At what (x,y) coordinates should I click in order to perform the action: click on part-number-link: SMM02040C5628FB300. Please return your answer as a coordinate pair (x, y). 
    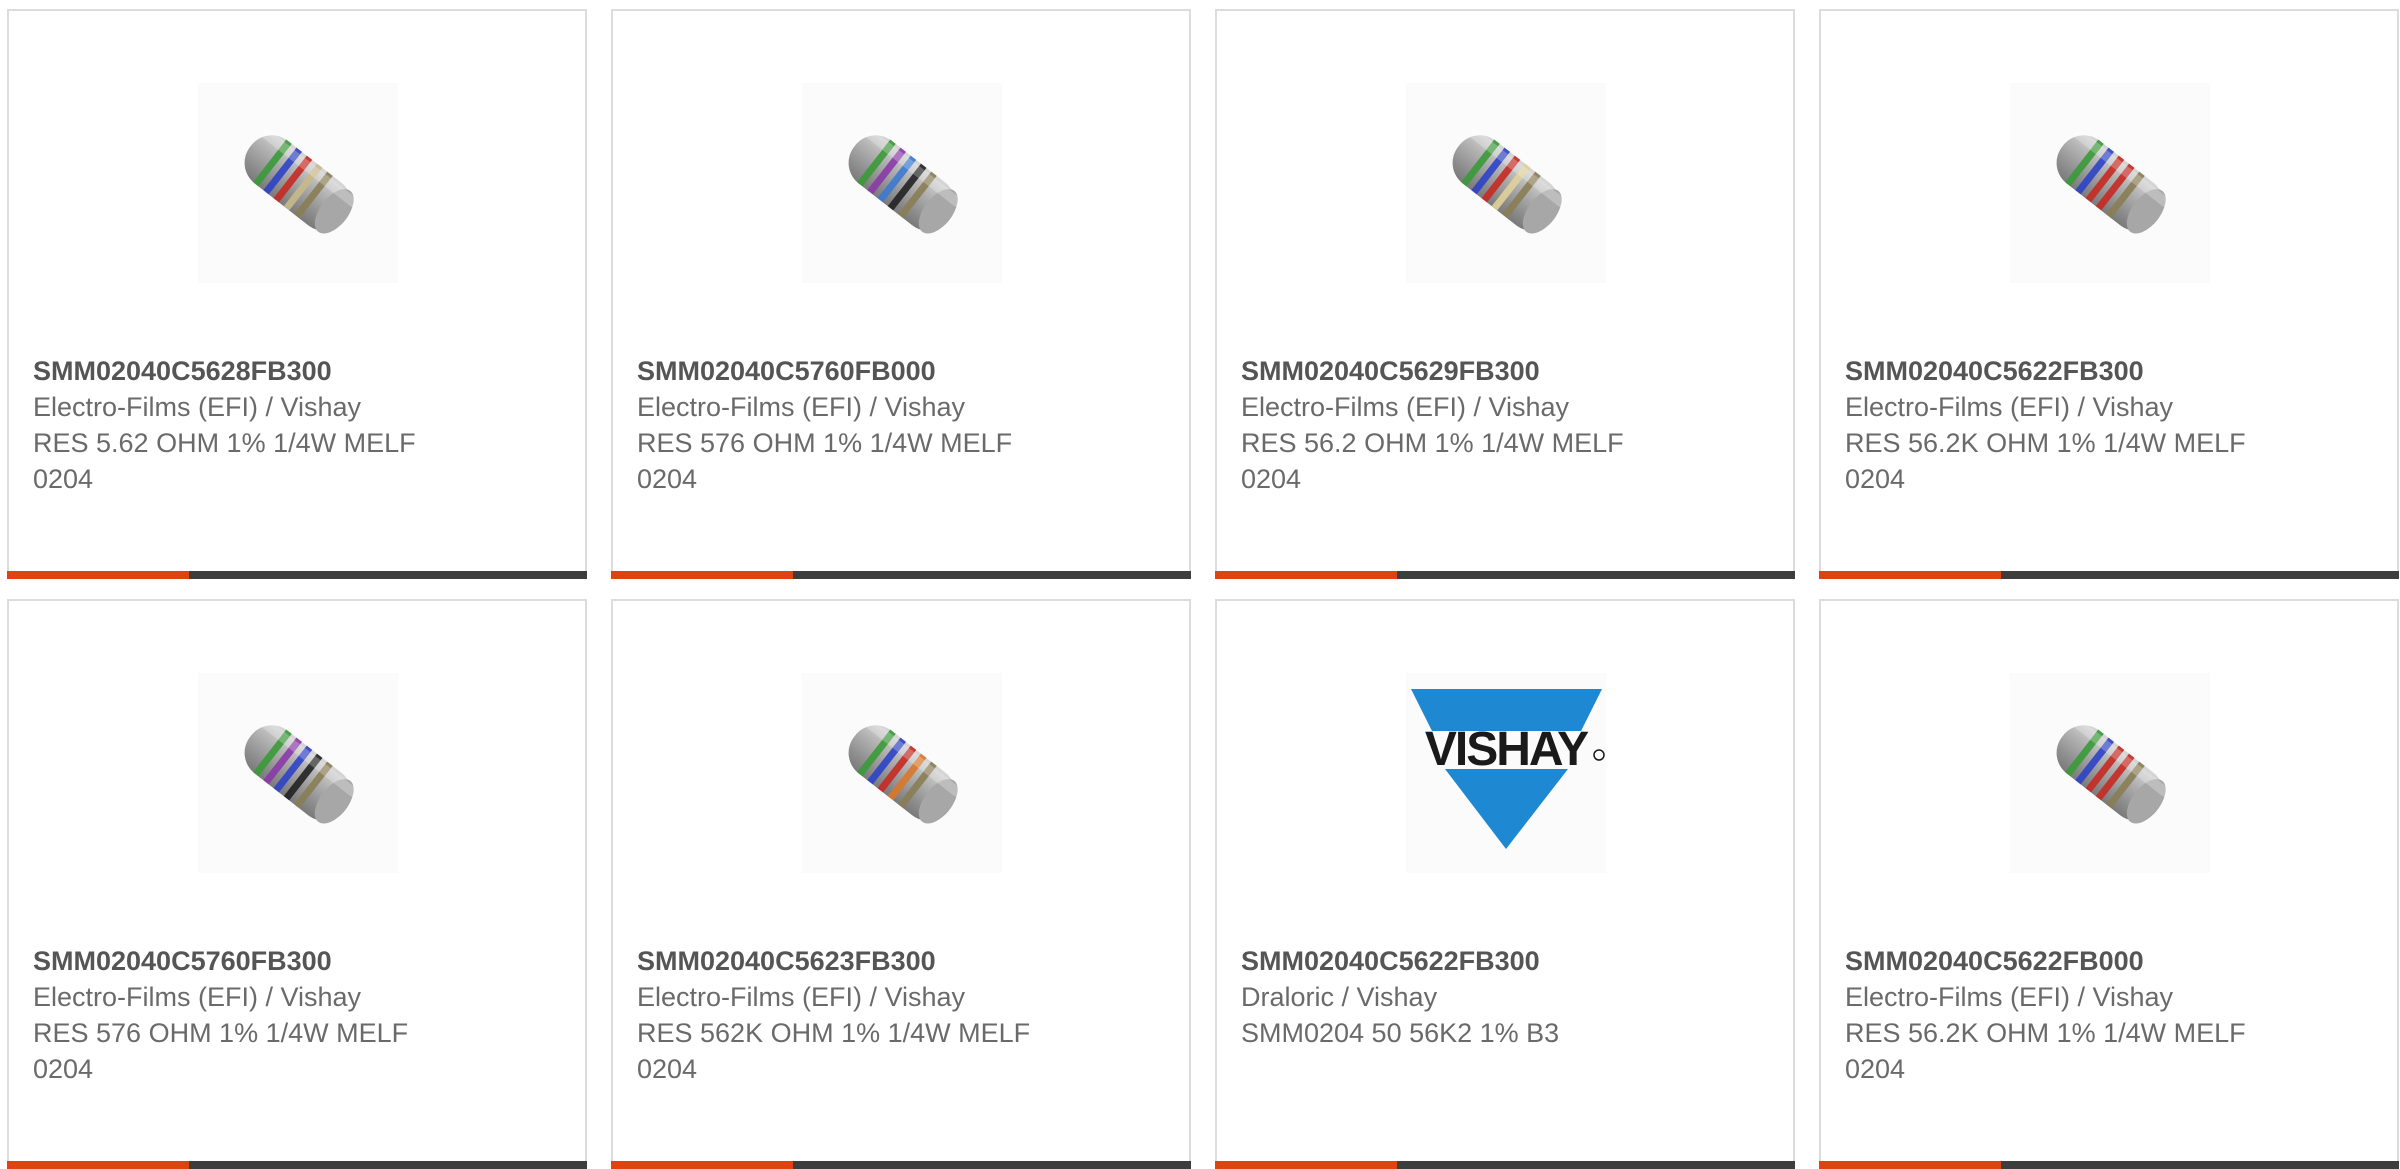
    Looking at the image, I should click on (293, 371).